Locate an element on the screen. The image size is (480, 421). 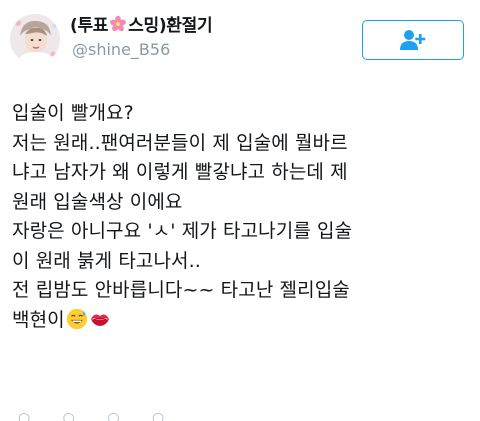
follow-button is located at coordinates (413, 40).